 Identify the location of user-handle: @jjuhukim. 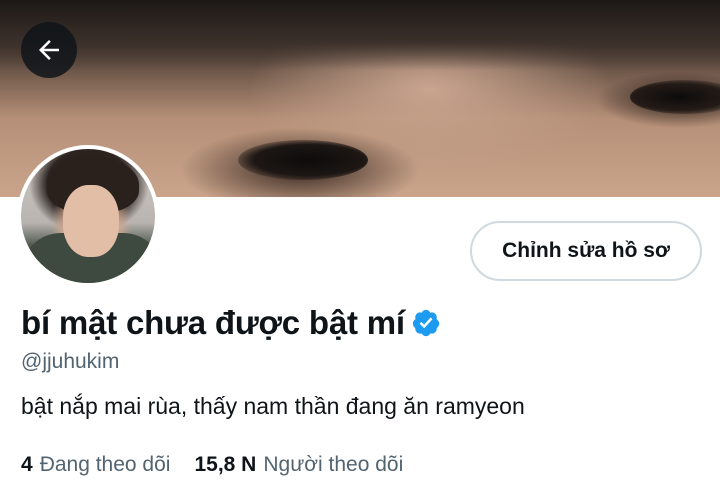
(70, 361).